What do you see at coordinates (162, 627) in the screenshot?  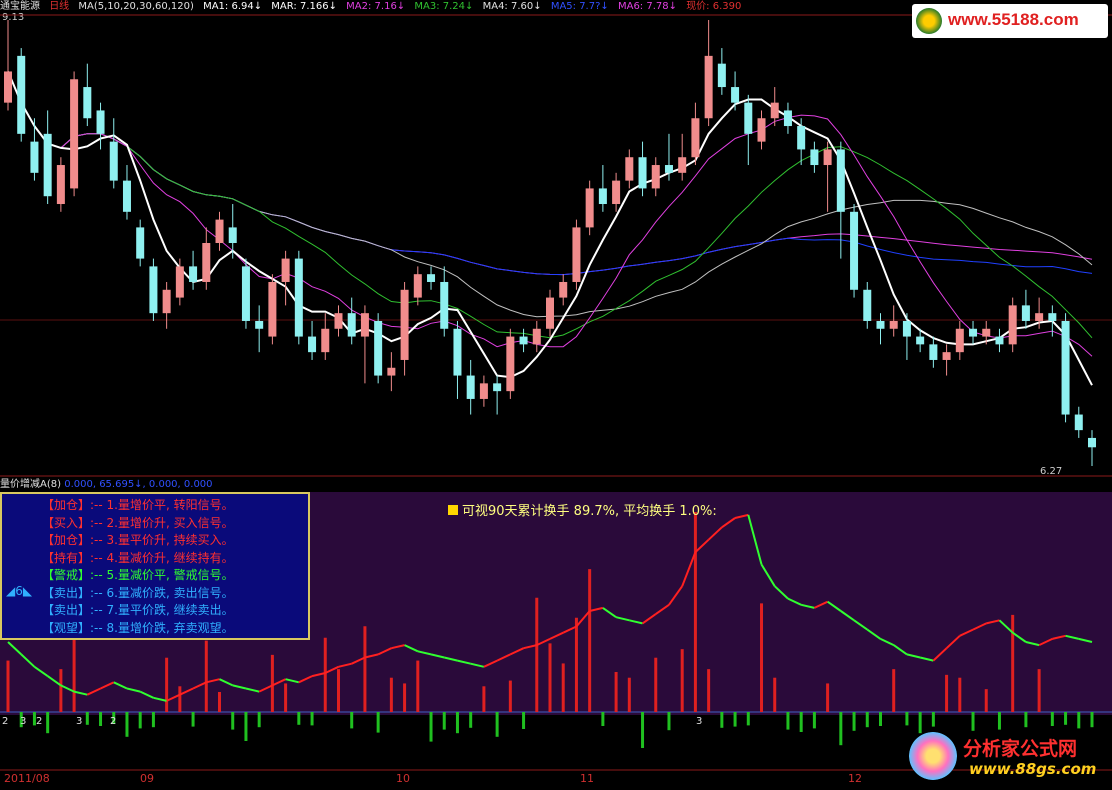 I see `legend-text: :-- 8.量增价跌, 弃卖观望。` at bounding box center [162, 627].